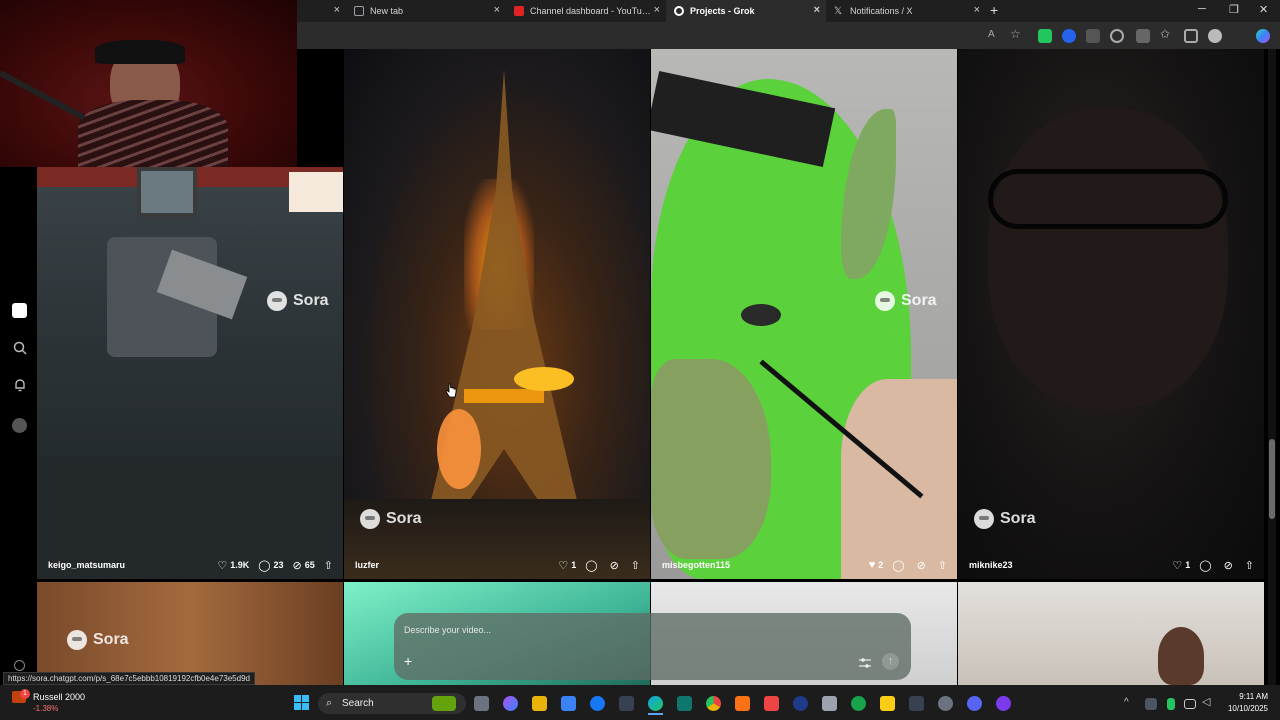  I want to click on profile-icon, so click(19, 425).